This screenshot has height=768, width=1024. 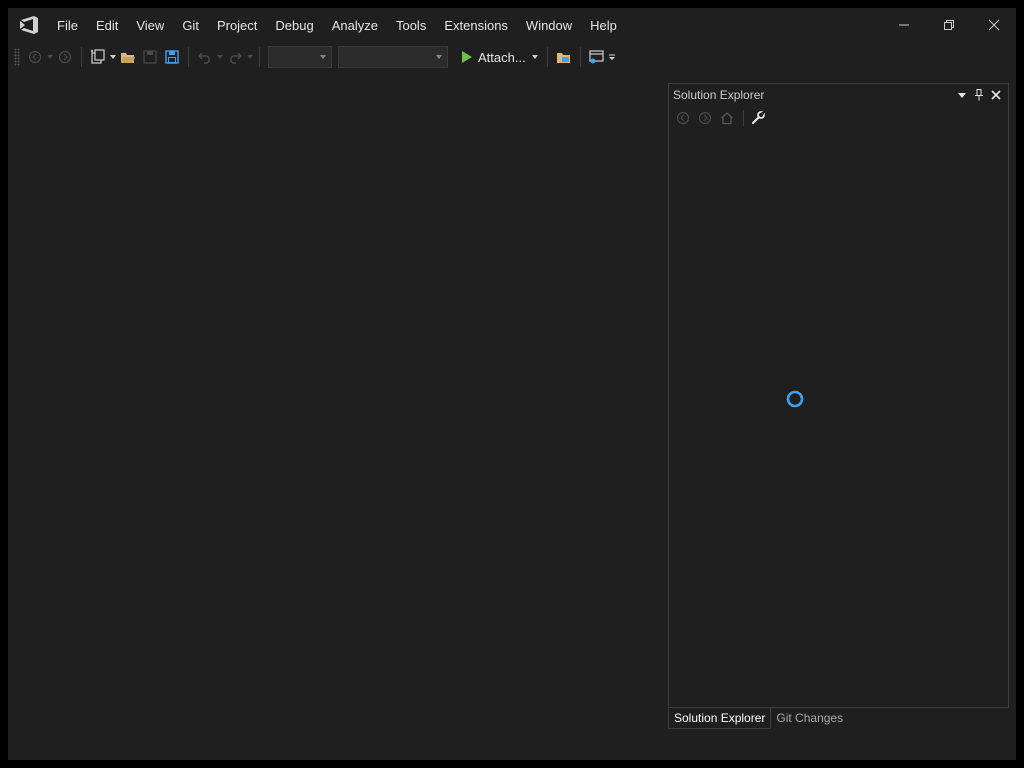 I want to click on redo-icon, so click(x=236, y=58).